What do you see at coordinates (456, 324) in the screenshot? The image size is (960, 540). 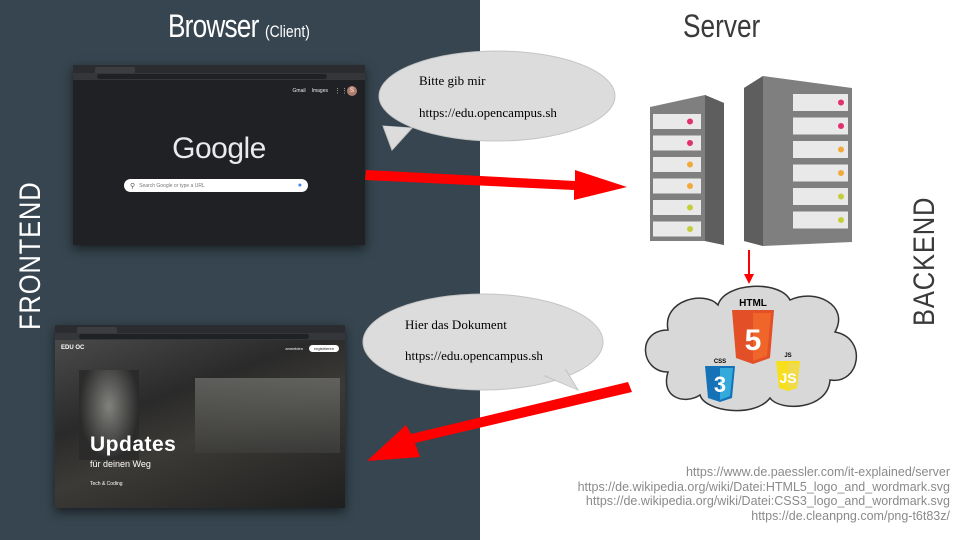 I see `response-line-1: Hier das Dokument` at bounding box center [456, 324].